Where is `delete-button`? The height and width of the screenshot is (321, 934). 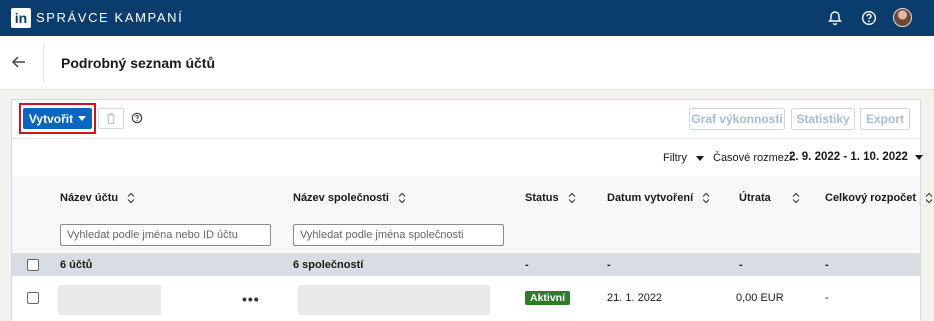
delete-button is located at coordinates (111, 118).